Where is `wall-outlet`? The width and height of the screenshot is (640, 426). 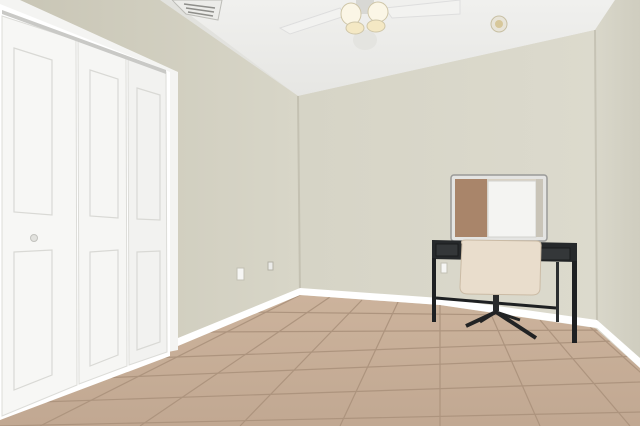
wall-outlet is located at coordinates (240, 274).